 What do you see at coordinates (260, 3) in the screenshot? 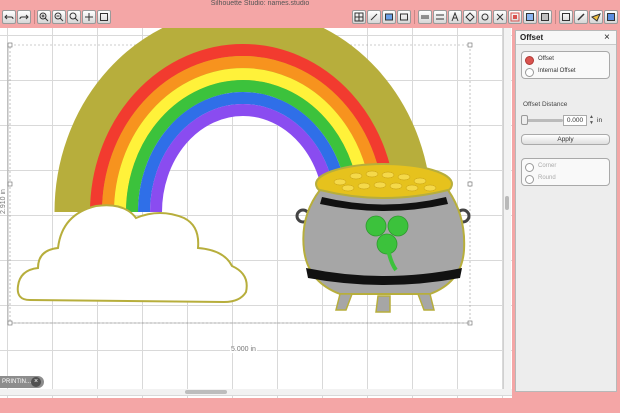
I see `window-title: Silhouette Studio: names.studio` at bounding box center [260, 3].